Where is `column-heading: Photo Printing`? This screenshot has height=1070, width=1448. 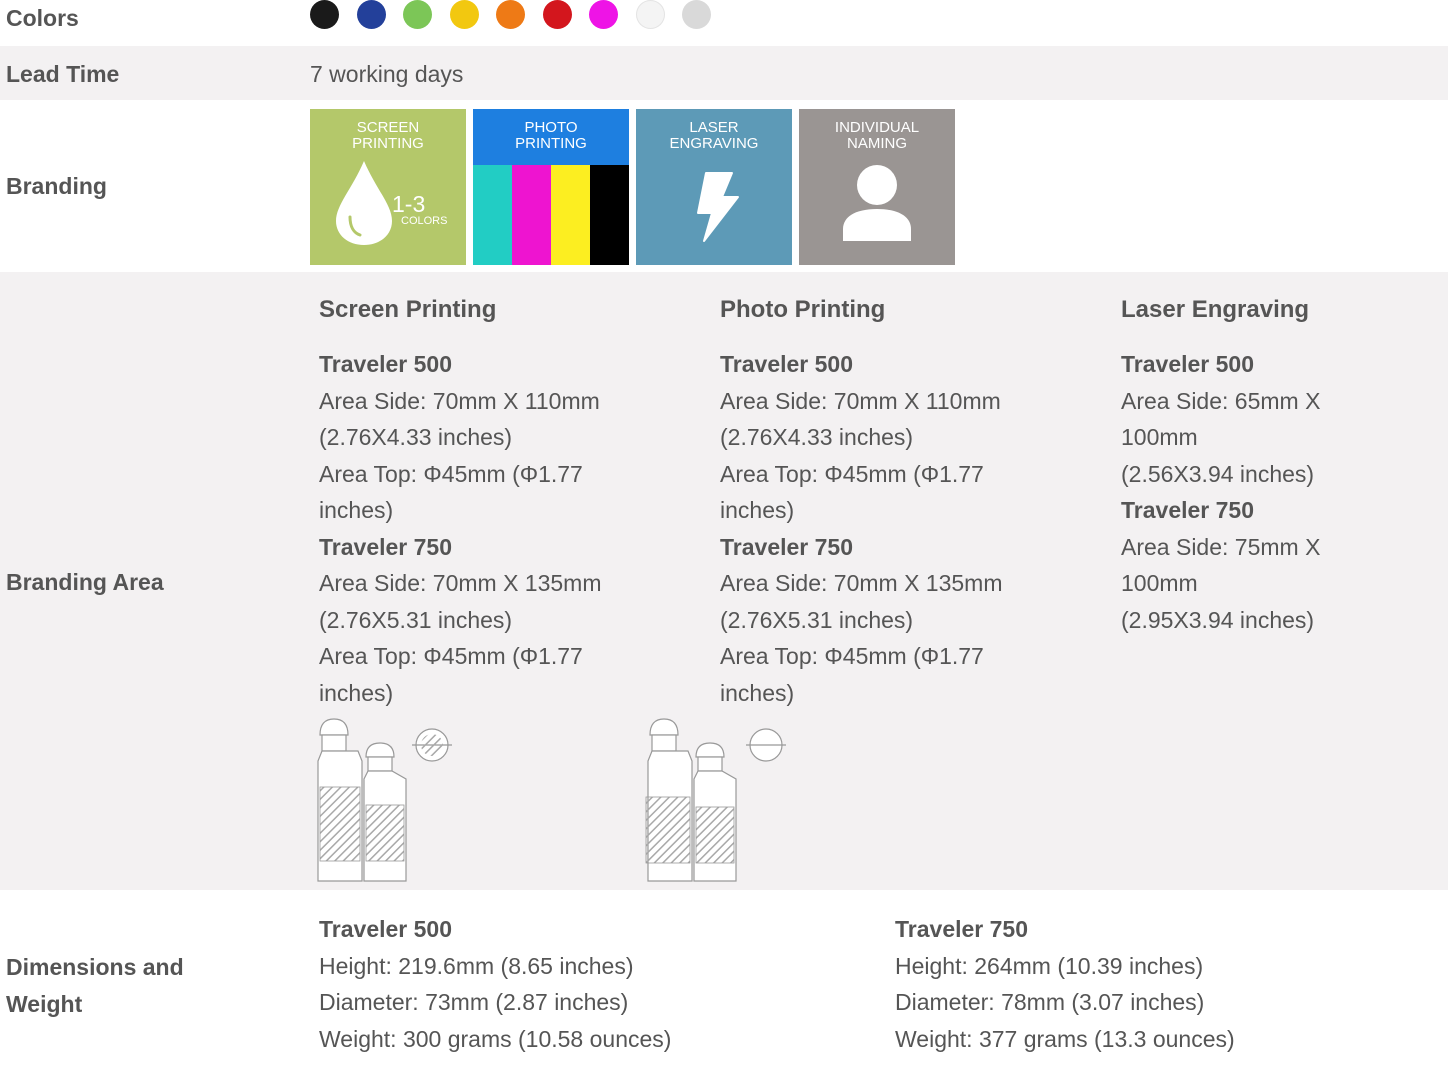 column-heading: Photo Printing is located at coordinates (803, 309).